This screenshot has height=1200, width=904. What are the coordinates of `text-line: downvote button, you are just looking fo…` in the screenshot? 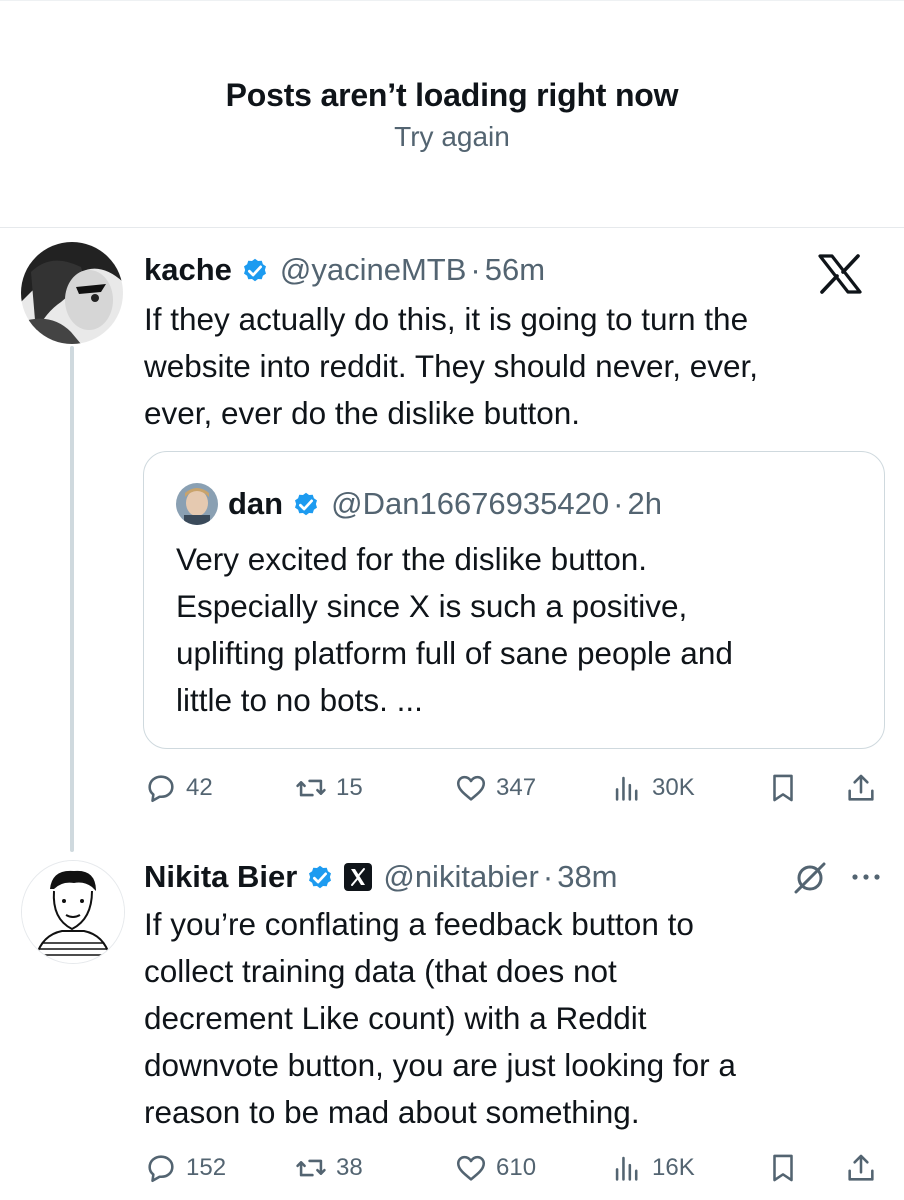 It's located at (440, 1065).